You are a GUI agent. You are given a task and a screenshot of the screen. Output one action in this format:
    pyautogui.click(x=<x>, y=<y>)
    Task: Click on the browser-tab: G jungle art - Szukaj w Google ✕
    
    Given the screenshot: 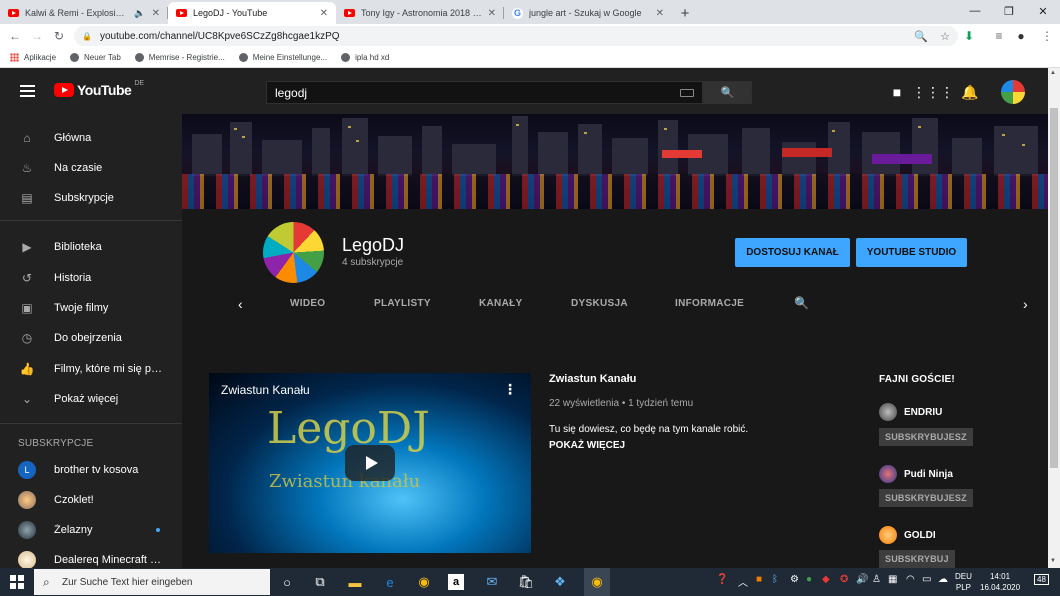 What is the action you would take?
    pyautogui.click(x=588, y=13)
    